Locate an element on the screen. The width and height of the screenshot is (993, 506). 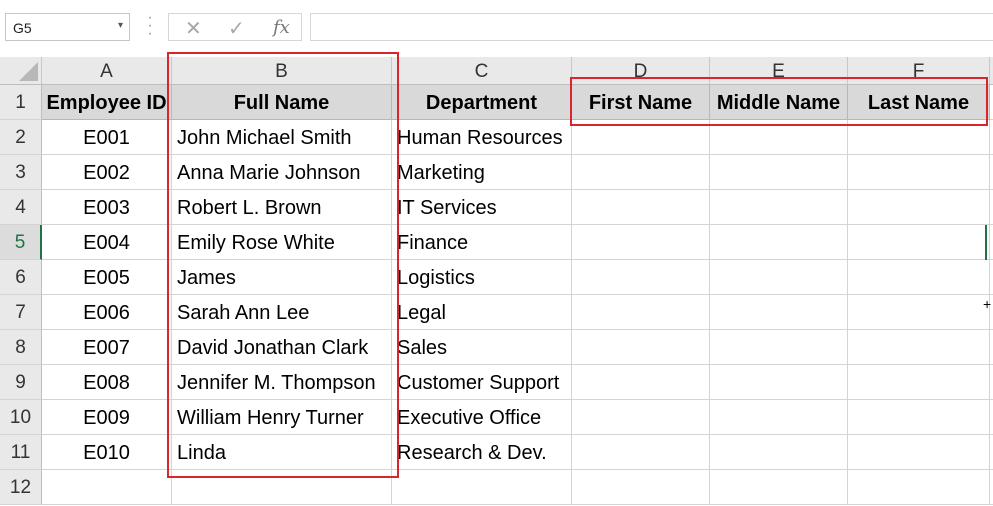
cell-f2 is located at coordinates (919, 137).